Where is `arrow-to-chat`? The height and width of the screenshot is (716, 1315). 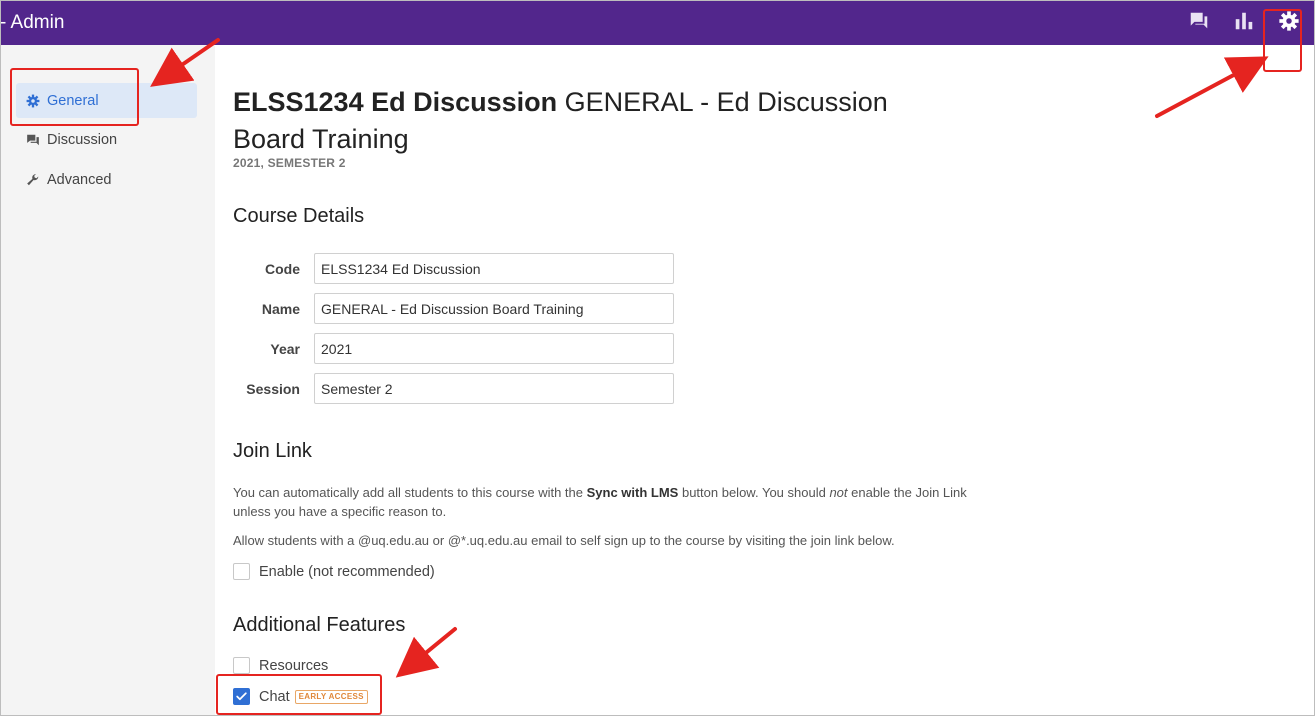 arrow-to-chat is located at coordinates (426, 652).